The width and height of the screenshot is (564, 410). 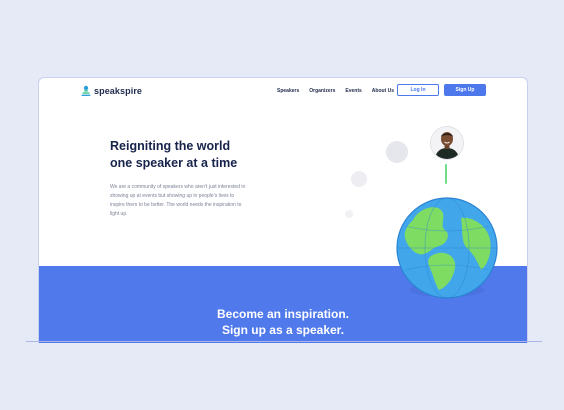 I want to click on nav-link-events: Events, so click(x=353, y=91).